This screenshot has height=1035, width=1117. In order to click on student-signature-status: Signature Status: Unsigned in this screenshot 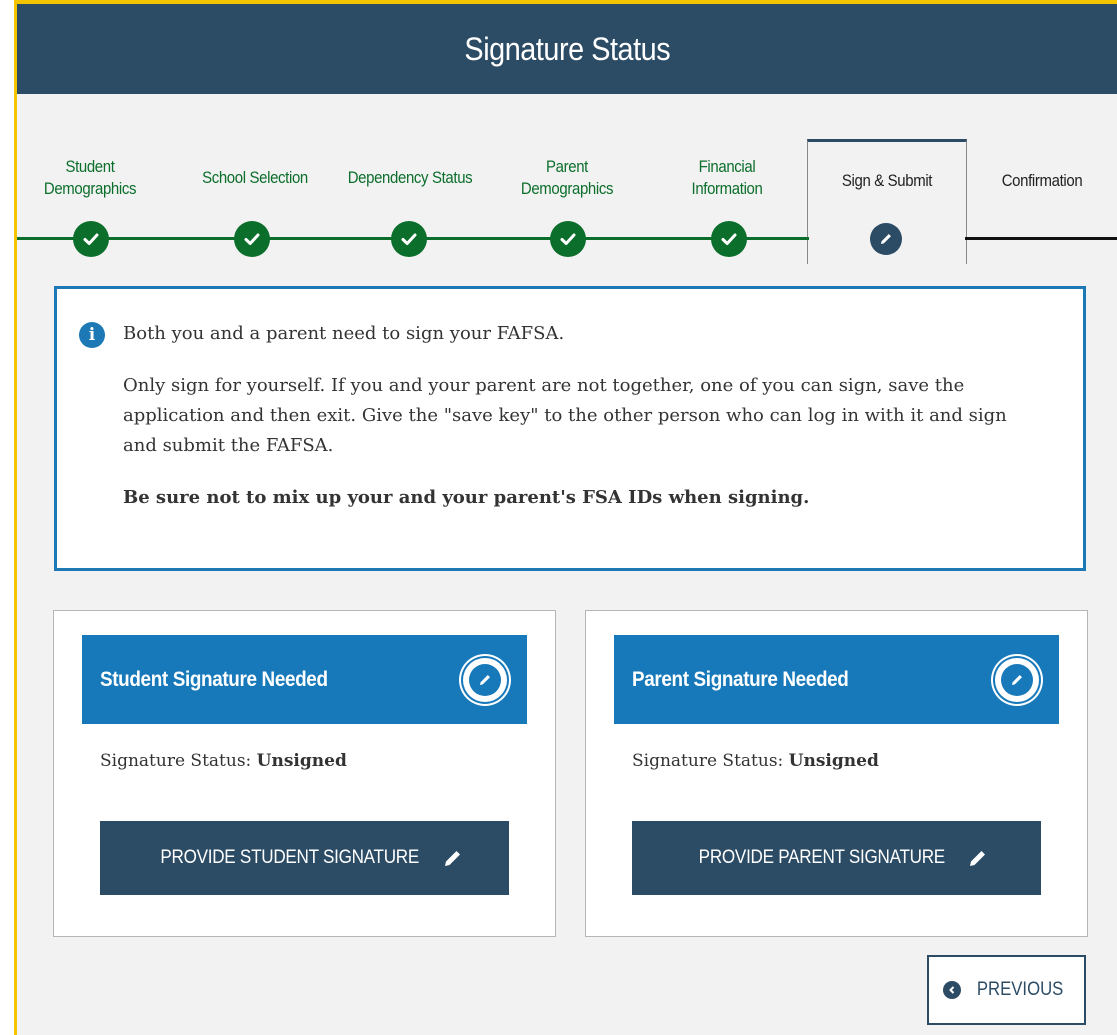, I will do `click(223, 761)`.